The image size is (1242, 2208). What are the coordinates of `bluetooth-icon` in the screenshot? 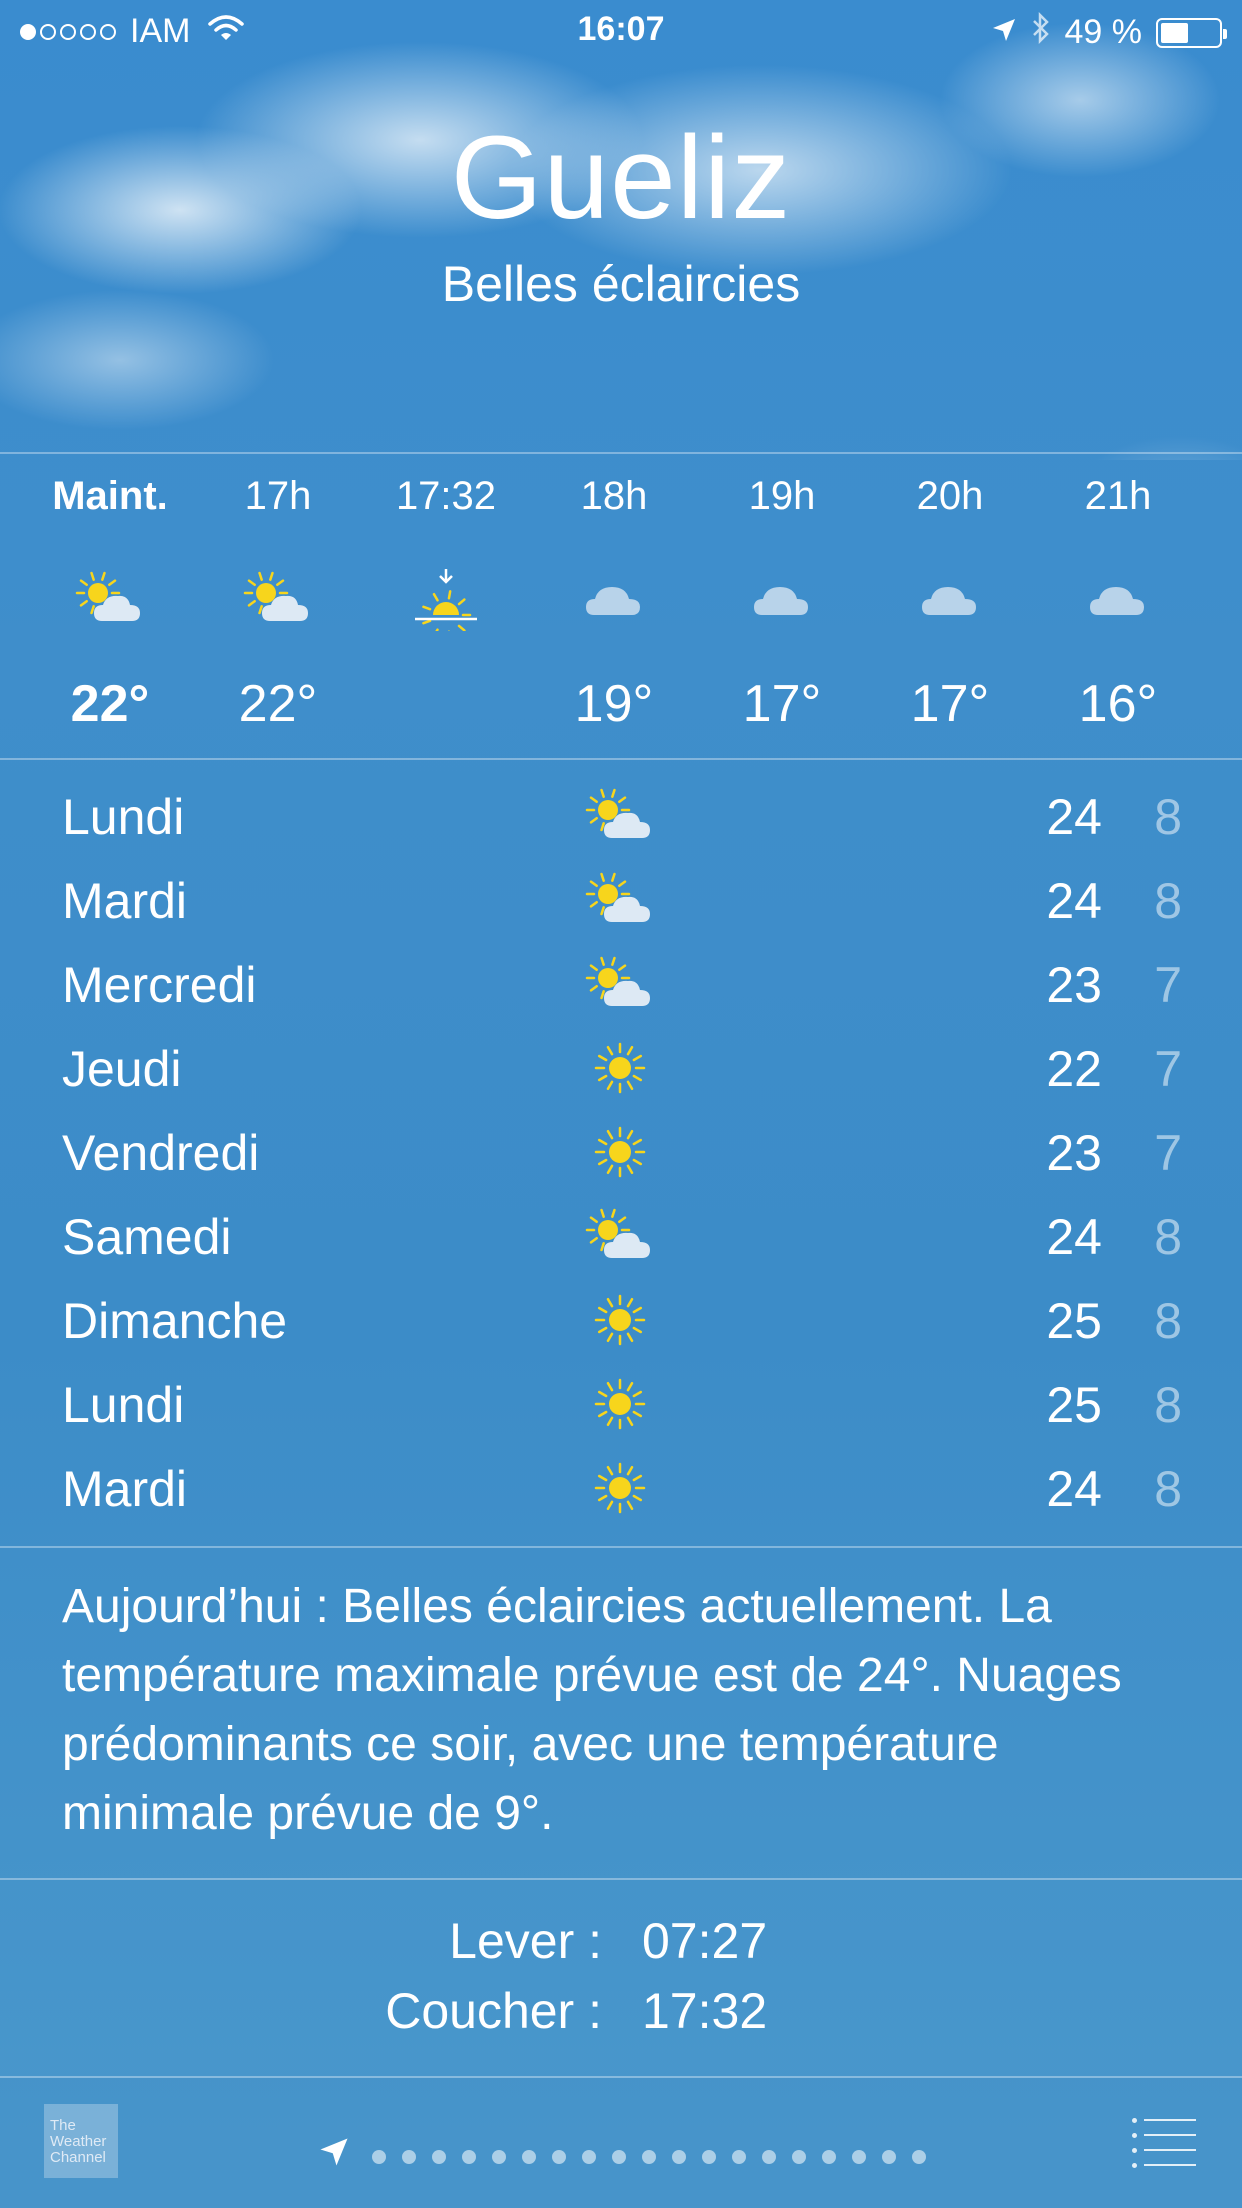 It's located at (1041, 32).